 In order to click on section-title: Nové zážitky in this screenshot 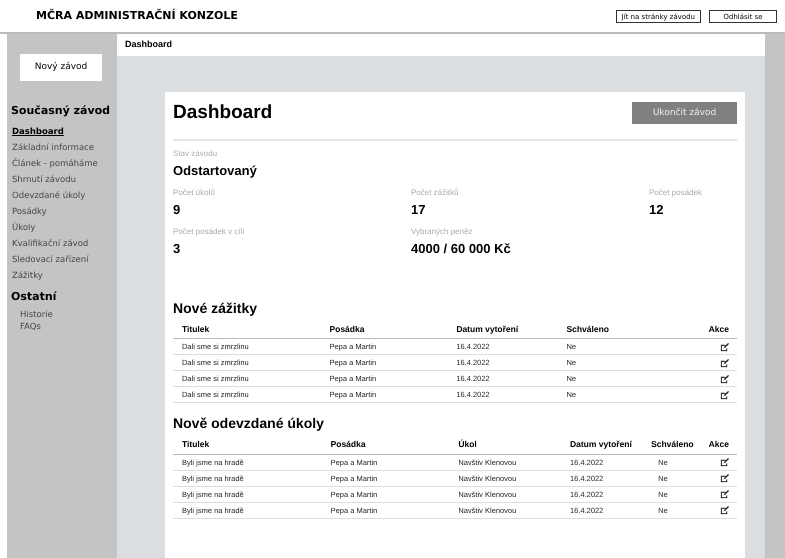, I will do `click(215, 308)`.